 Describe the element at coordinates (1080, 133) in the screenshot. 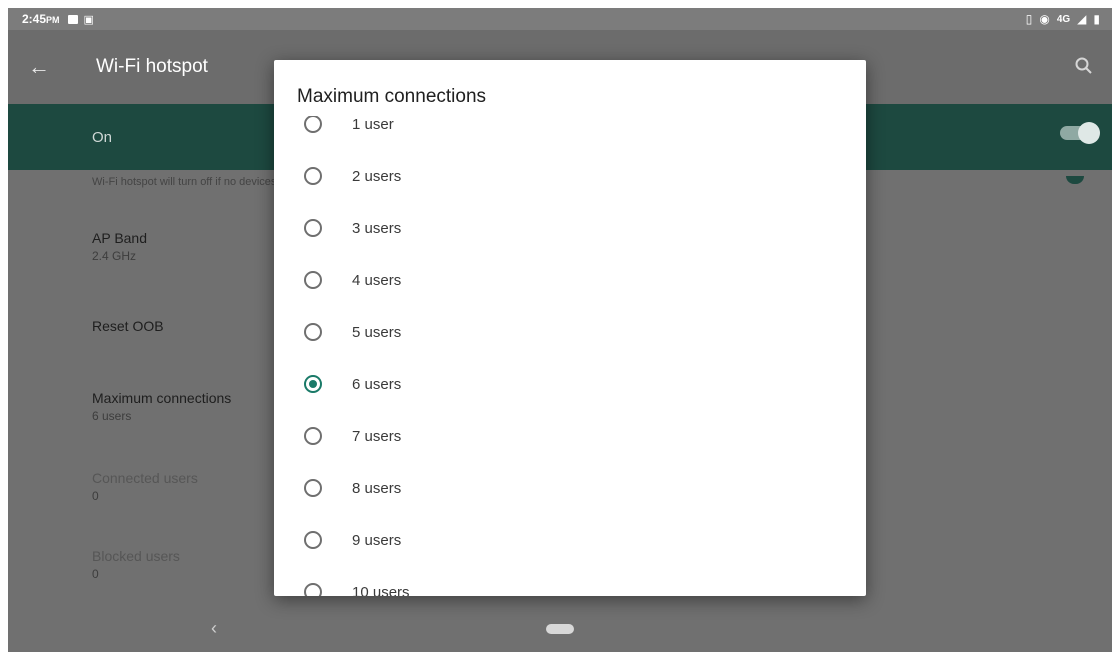

I see `hotspot-toggle` at that location.